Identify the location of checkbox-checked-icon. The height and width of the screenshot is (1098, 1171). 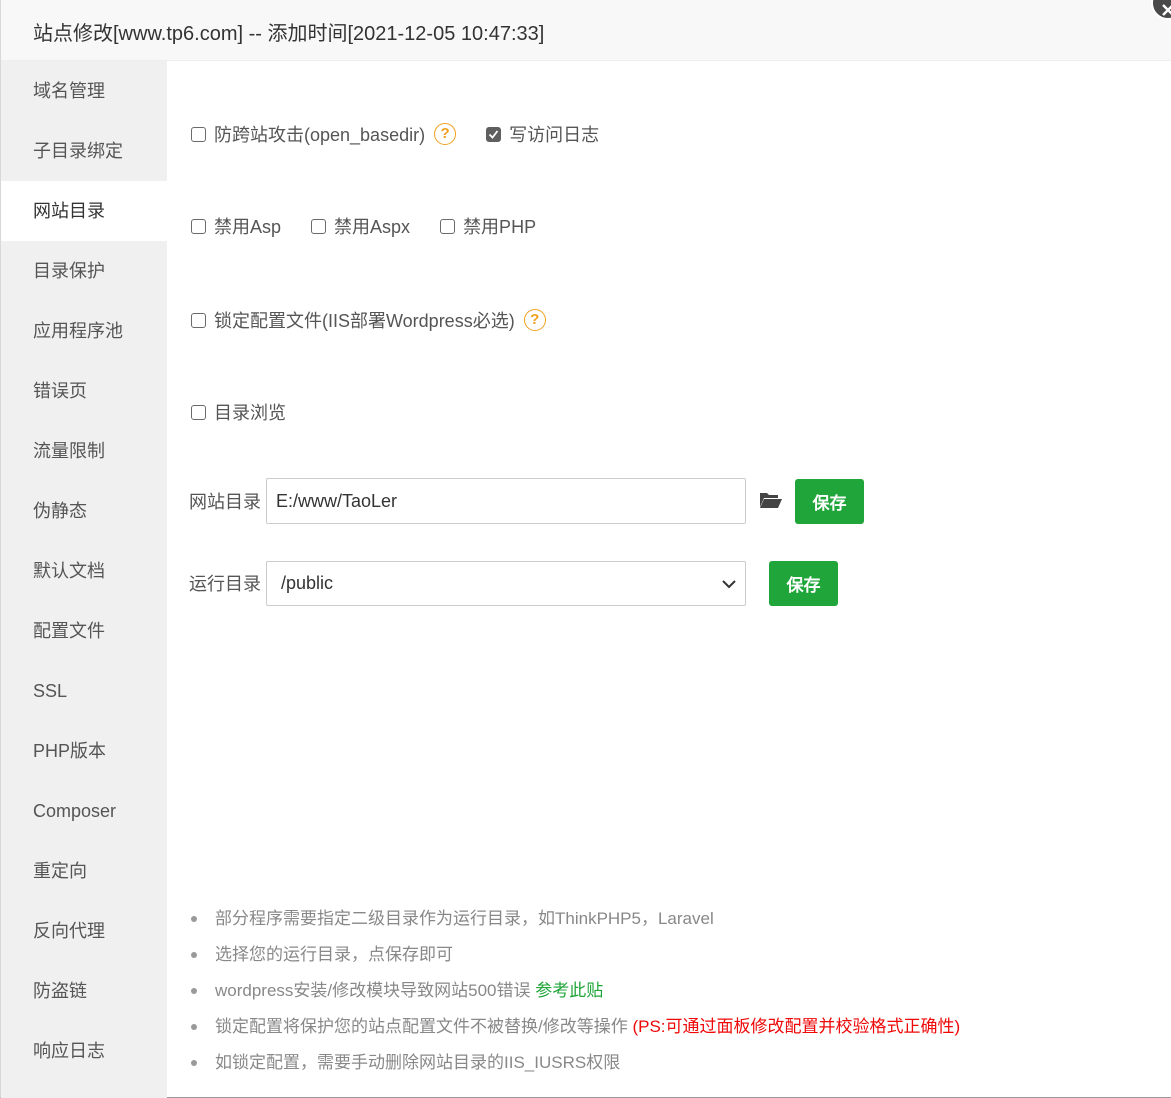
(494, 134).